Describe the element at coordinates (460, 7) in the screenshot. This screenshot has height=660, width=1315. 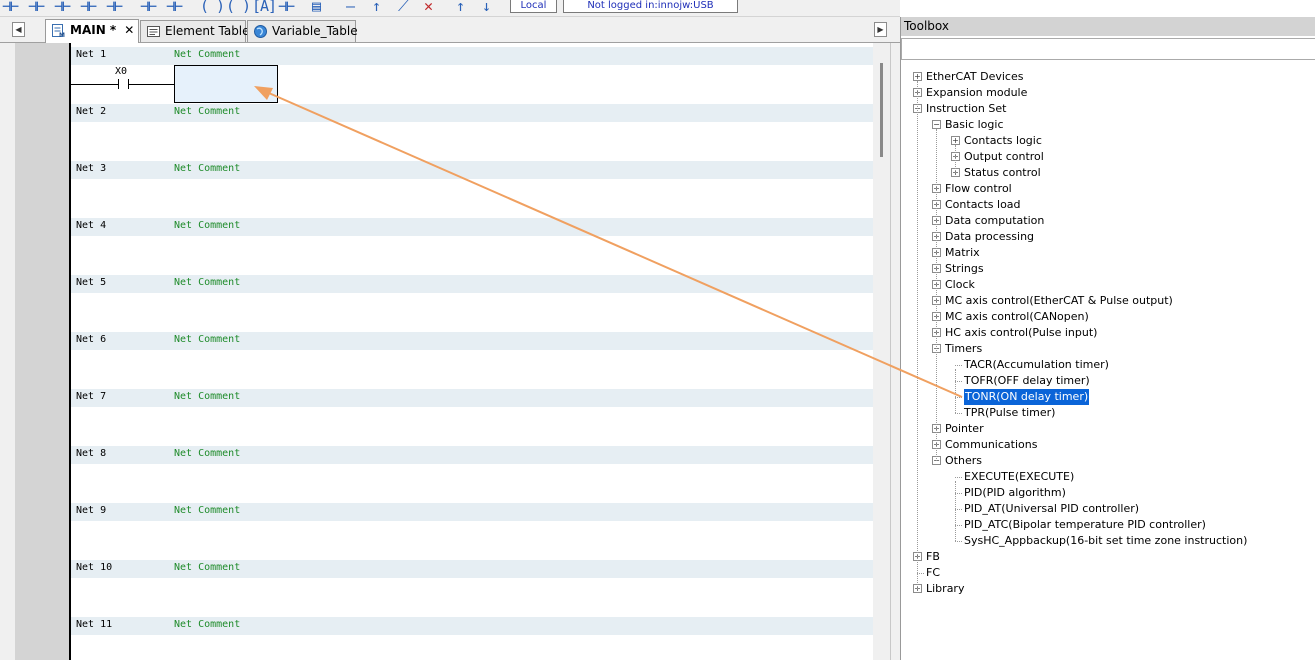
I see `move-up-tool-icon: ↑` at that location.